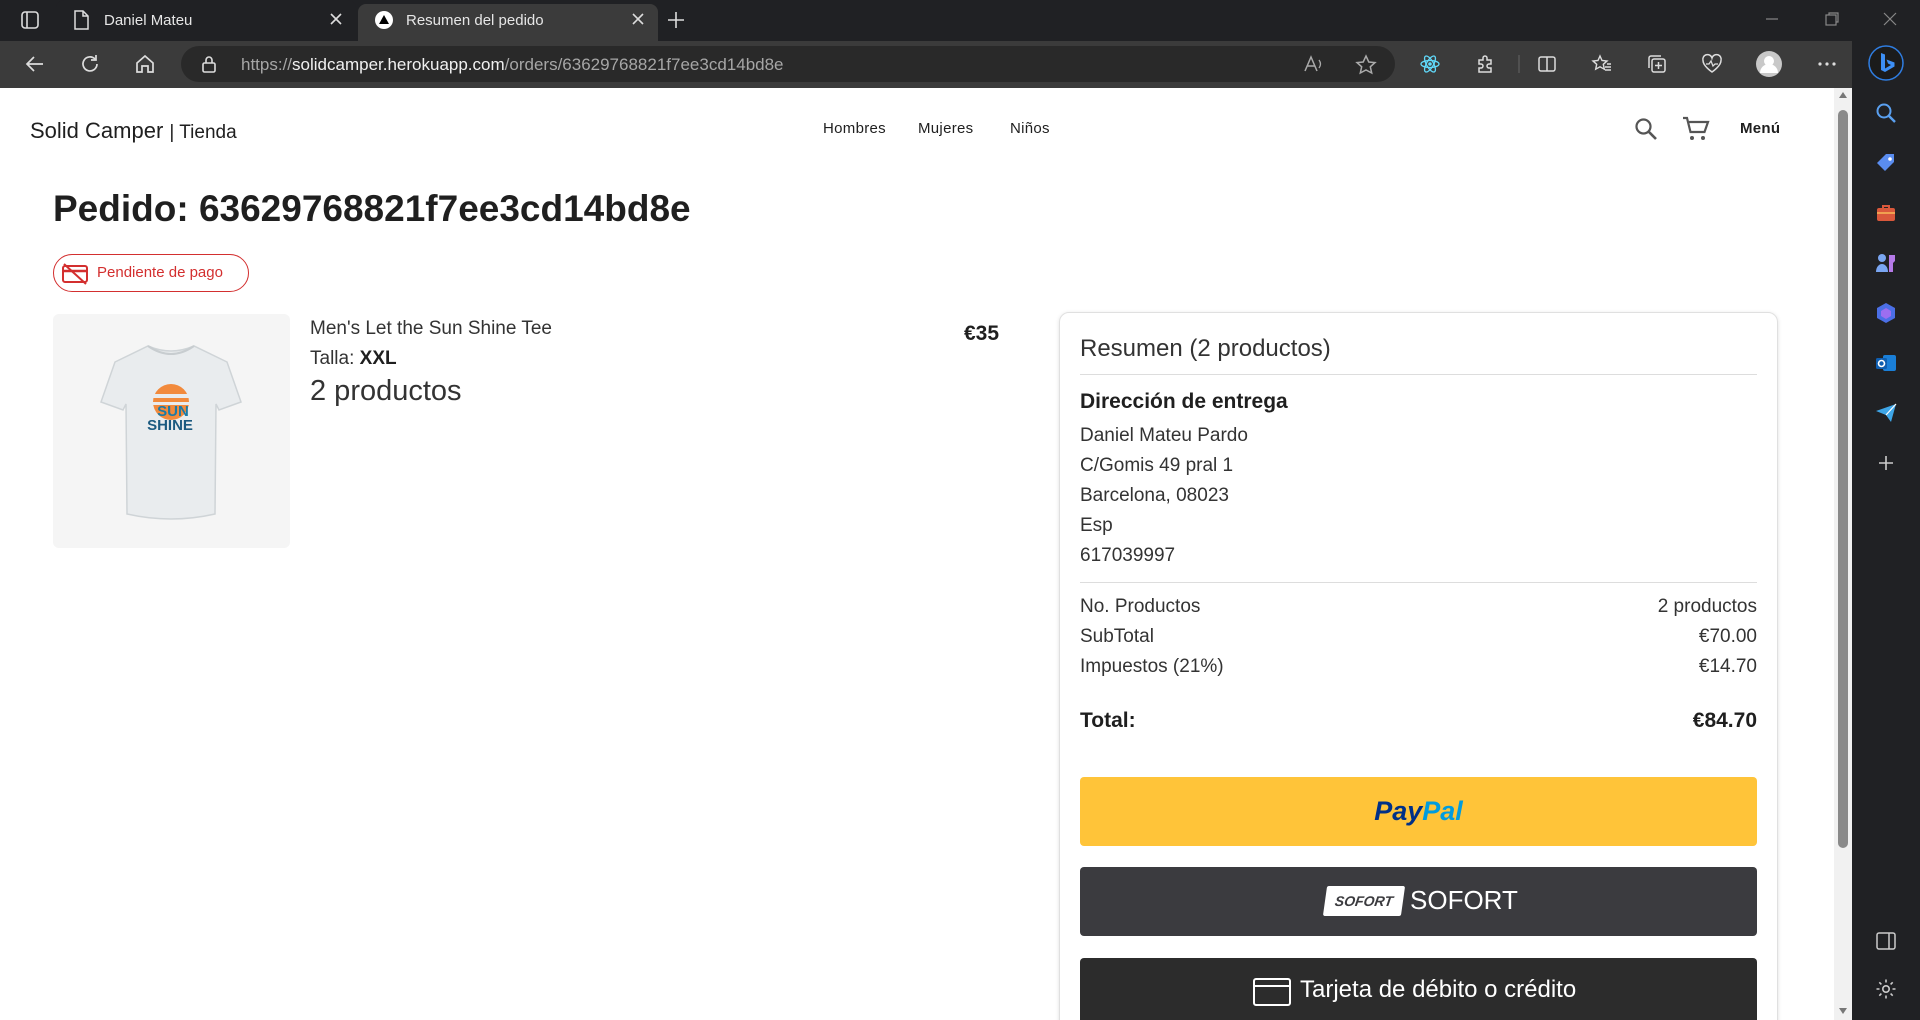 This screenshot has height=1020, width=1920. I want to click on refresh-icon, so click(90, 64).